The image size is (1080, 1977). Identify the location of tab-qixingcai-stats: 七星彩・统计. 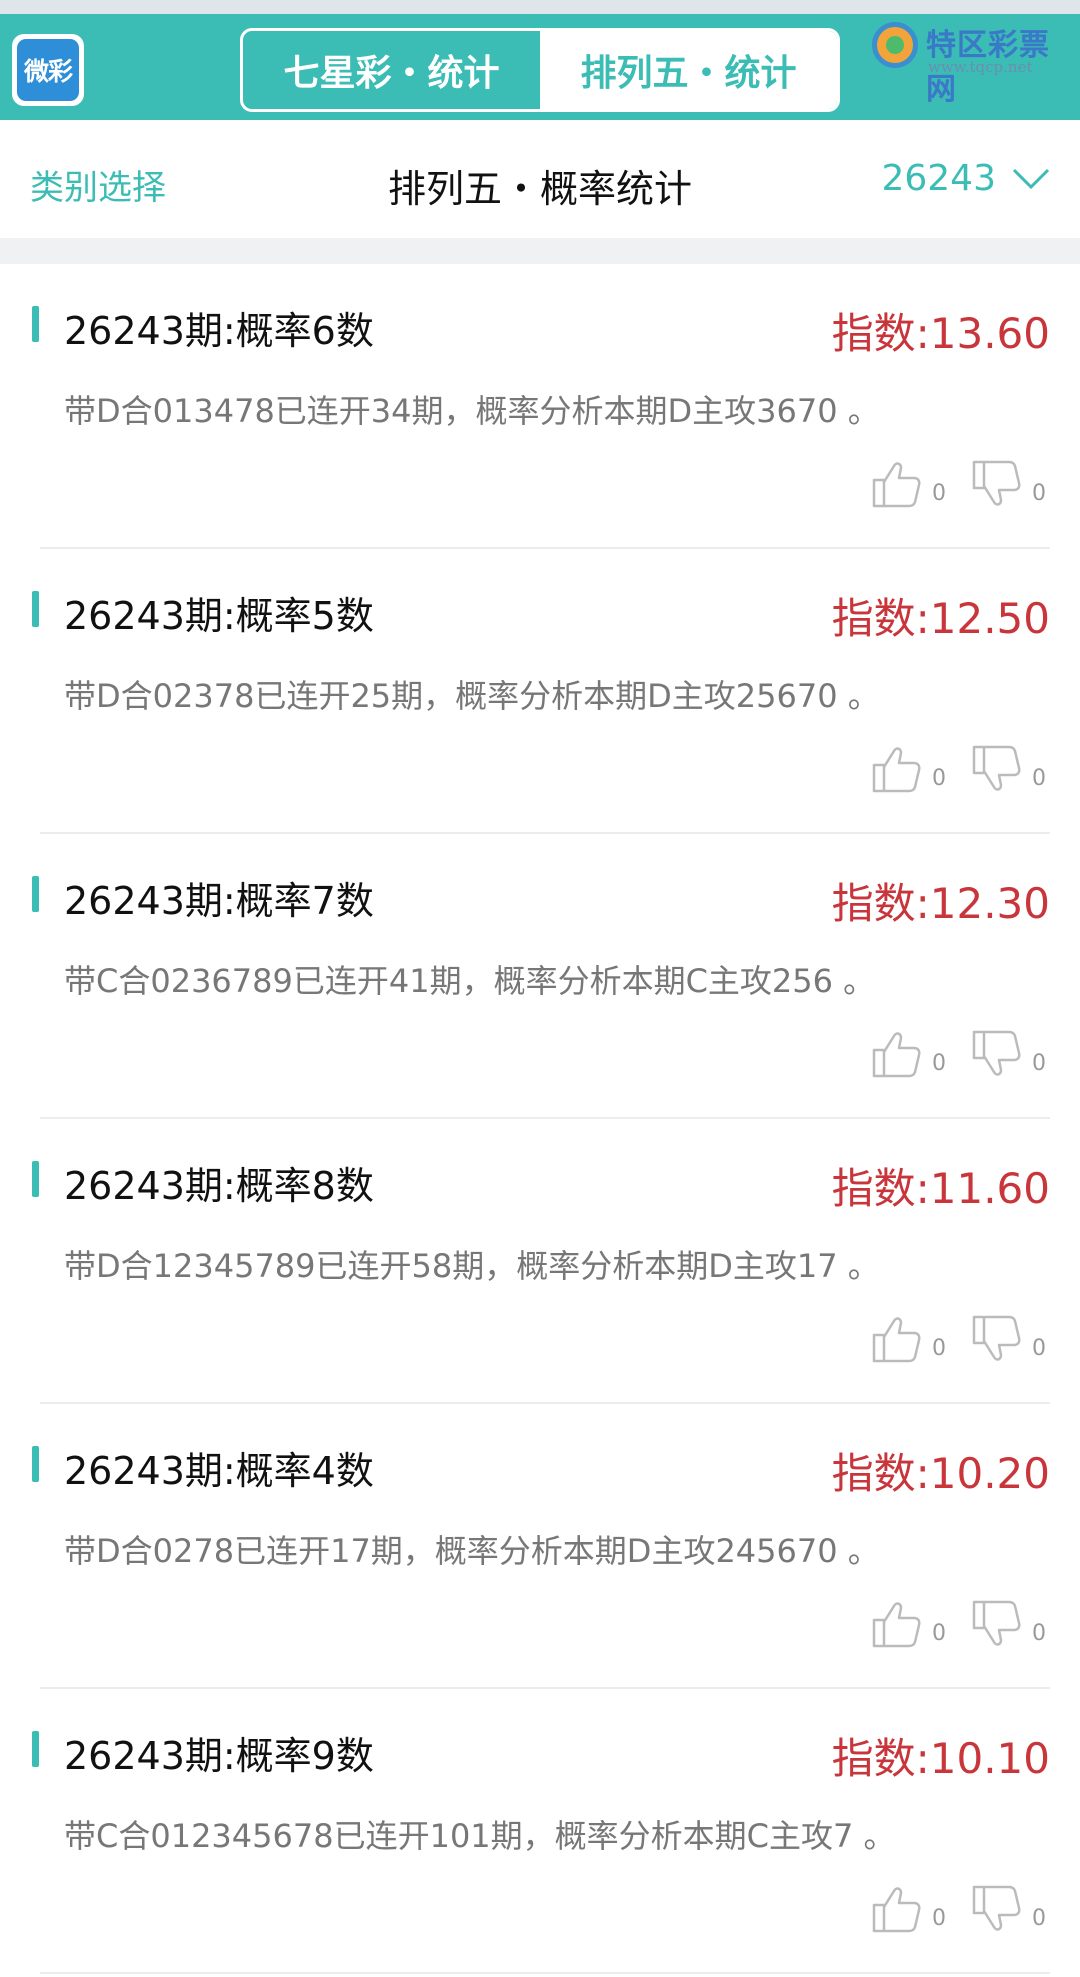
(391, 70).